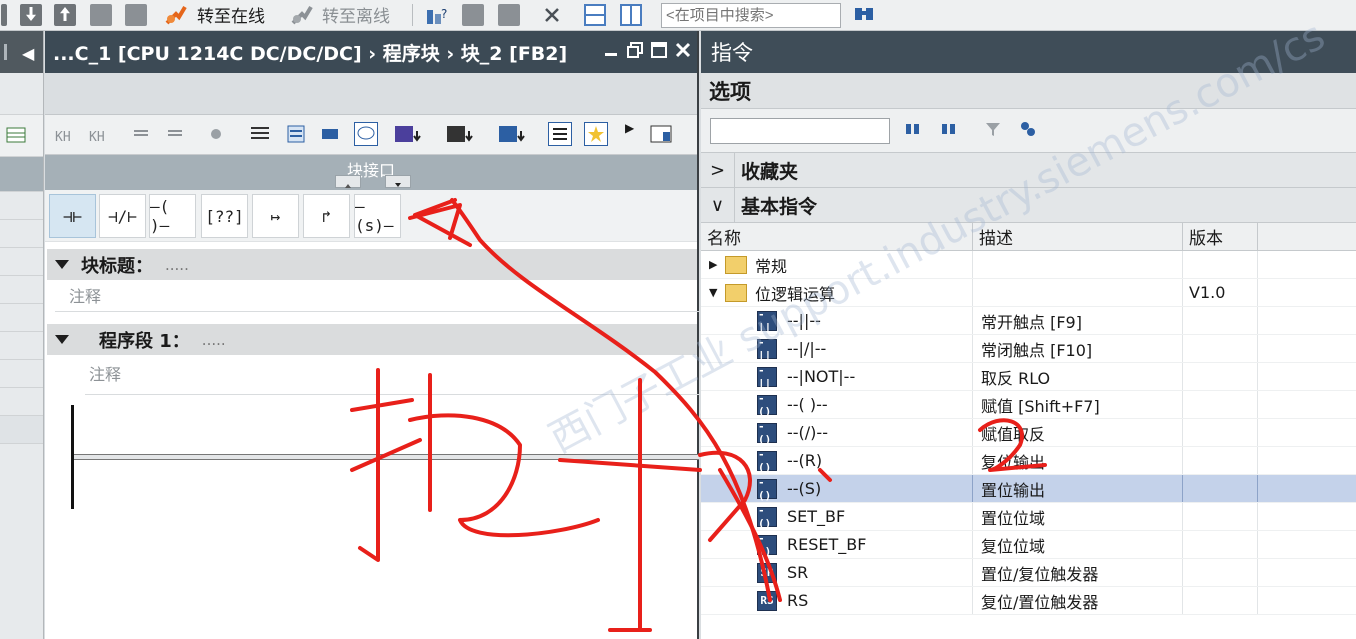 The height and width of the screenshot is (639, 1356). What do you see at coordinates (392, 377) in the screenshot?
I see `network-comment-area: 注释` at bounding box center [392, 377].